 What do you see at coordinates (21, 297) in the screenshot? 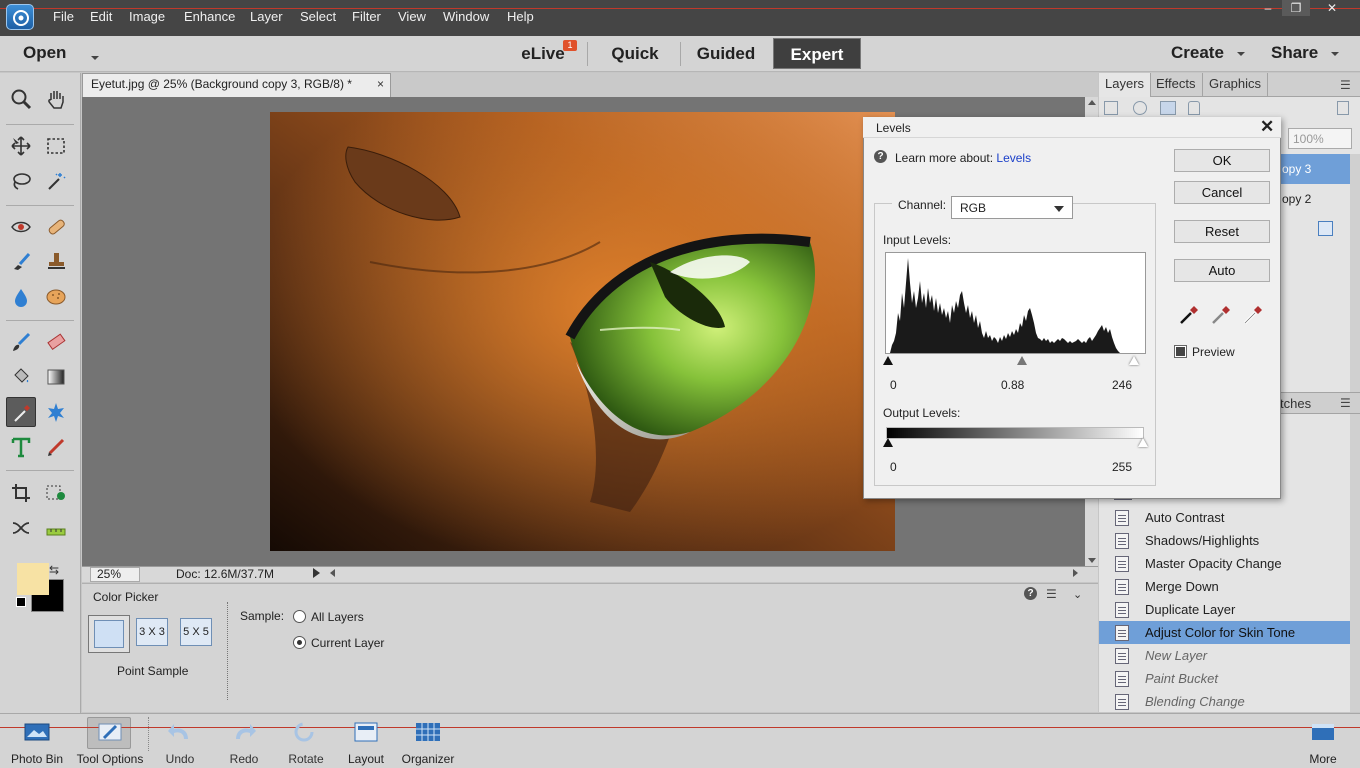
I see `blur-tool-icon` at bounding box center [21, 297].